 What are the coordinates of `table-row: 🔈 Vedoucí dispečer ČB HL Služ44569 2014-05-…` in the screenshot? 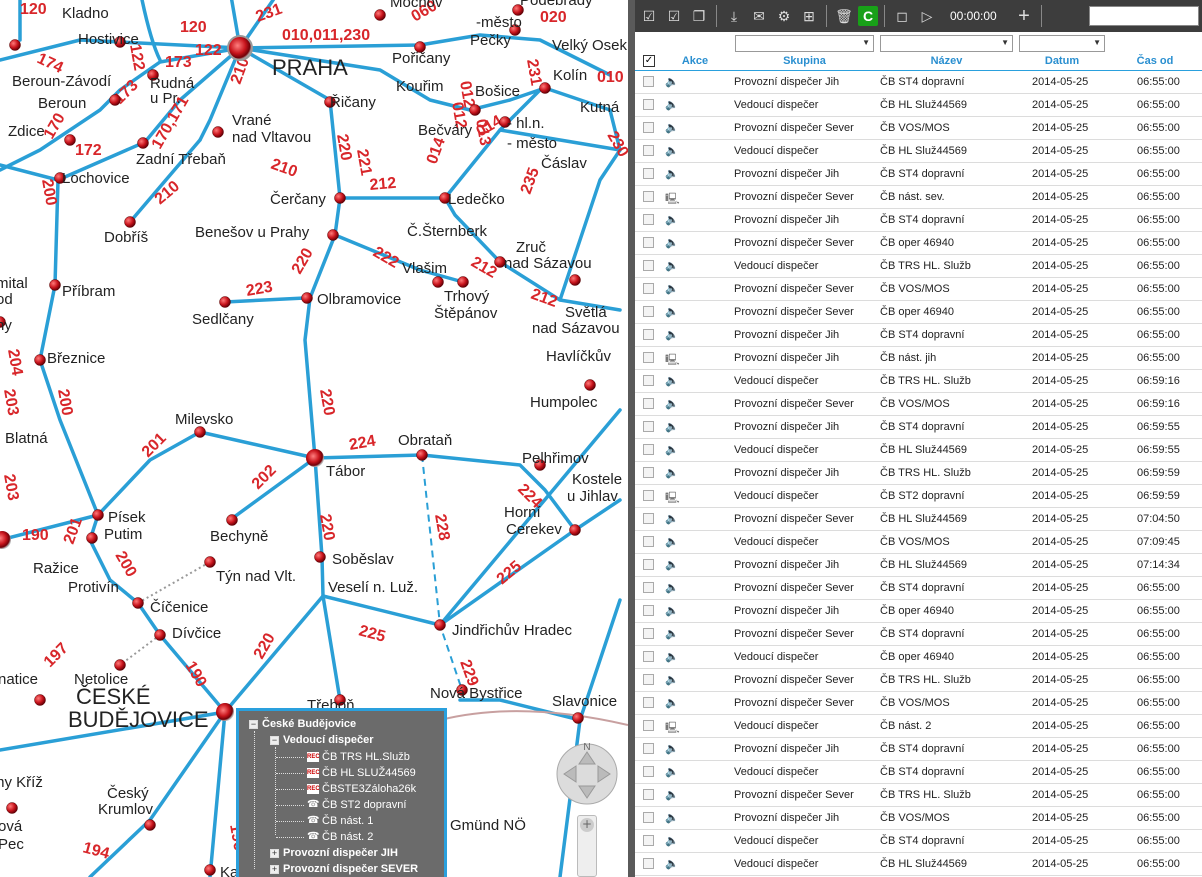 It's located at (918, 151).